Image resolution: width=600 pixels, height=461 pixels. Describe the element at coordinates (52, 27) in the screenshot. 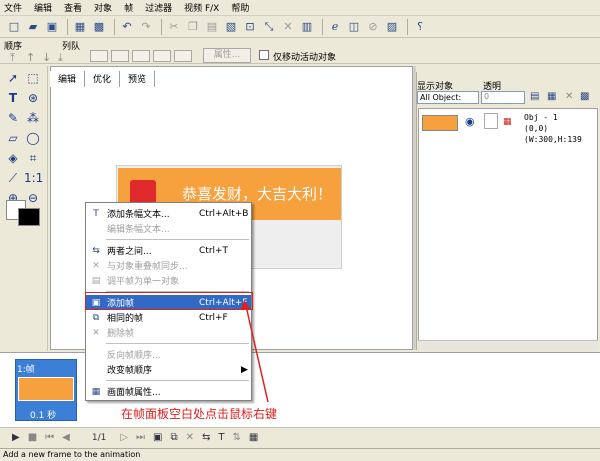

I see `save-icon: ▣` at that location.